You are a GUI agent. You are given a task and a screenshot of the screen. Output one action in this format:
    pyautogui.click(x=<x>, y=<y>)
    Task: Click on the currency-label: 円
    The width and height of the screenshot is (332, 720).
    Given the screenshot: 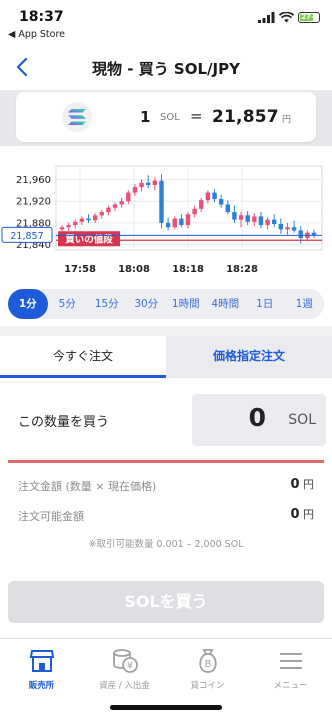 What is the action you would take?
    pyautogui.click(x=287, y=120)
    